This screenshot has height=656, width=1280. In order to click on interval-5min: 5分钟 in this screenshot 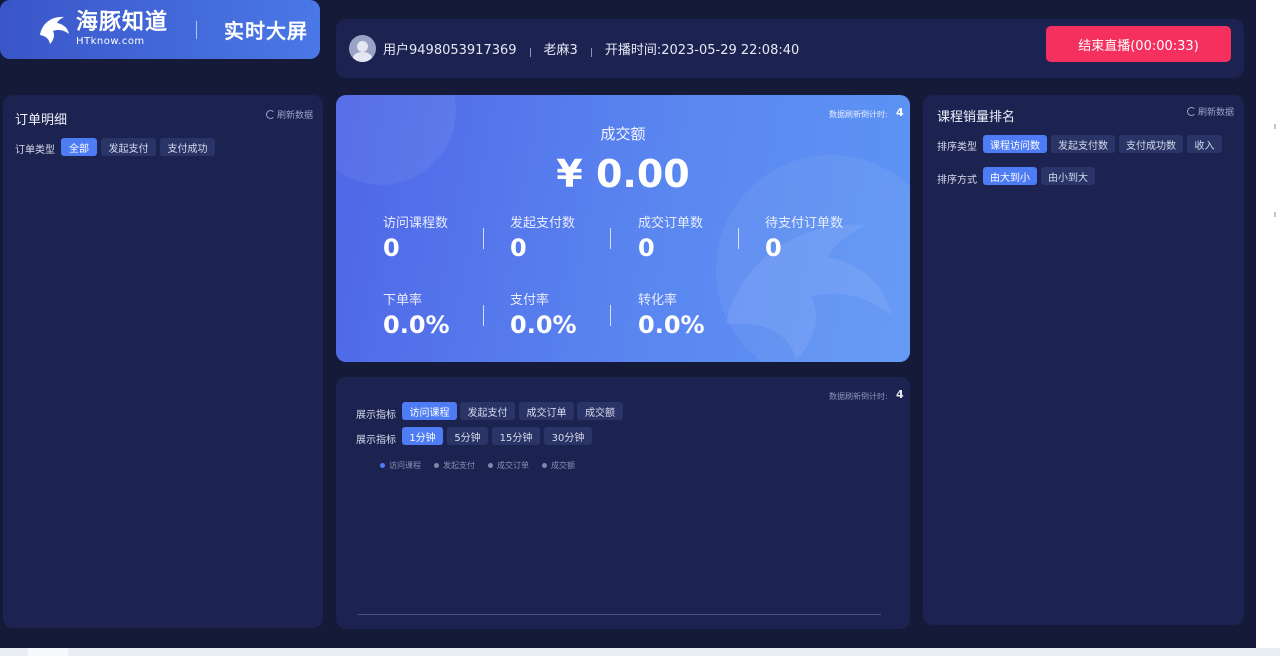, I will do `click(467, 436)`.